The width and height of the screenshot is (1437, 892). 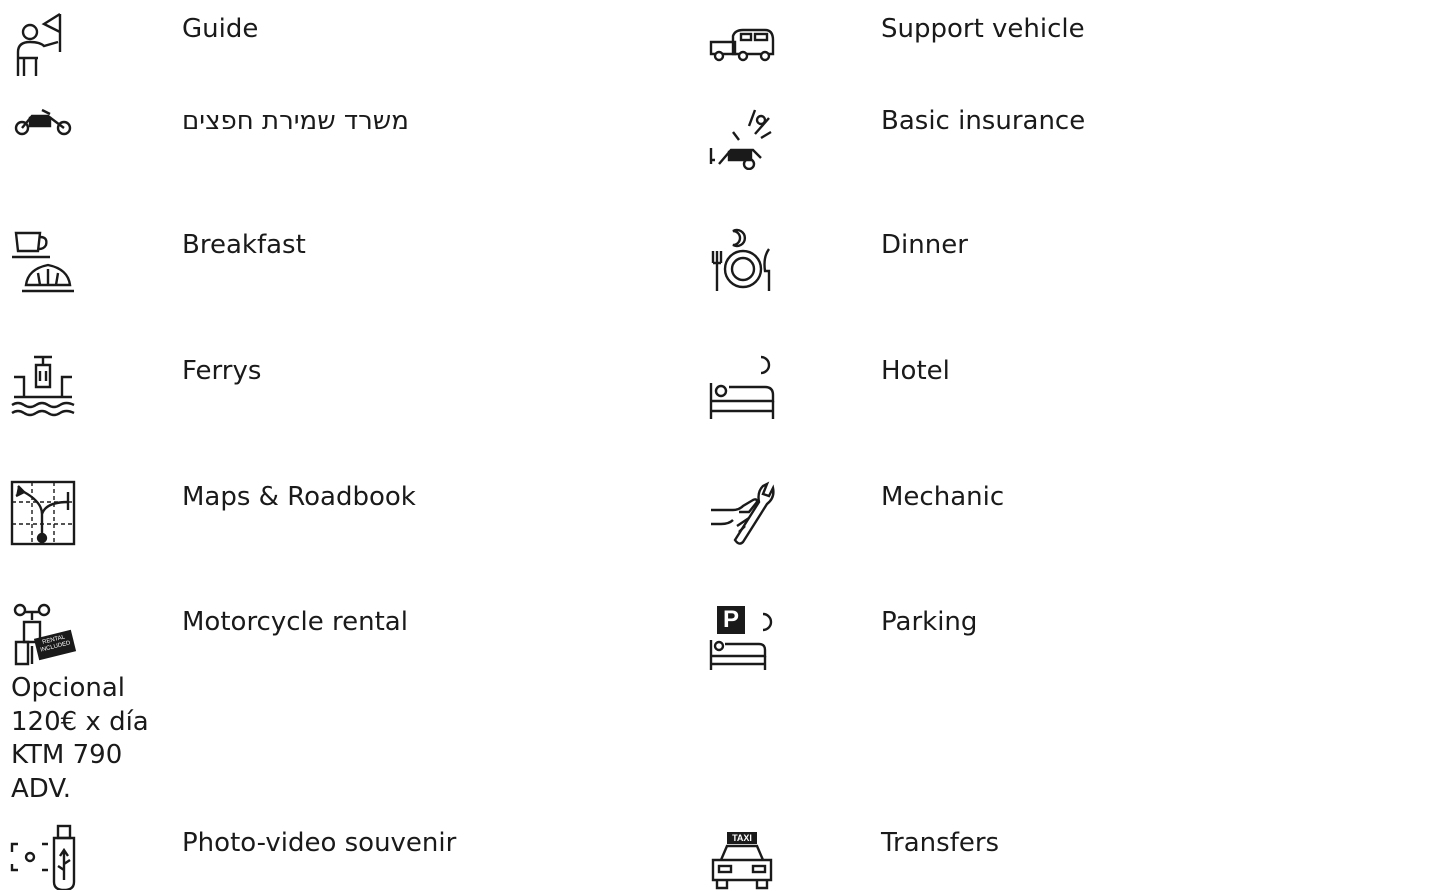 What do you see at coordinates (220, 29) in the screenshot?
I see `guide-label: Guide` at bounding box center [220, 29].